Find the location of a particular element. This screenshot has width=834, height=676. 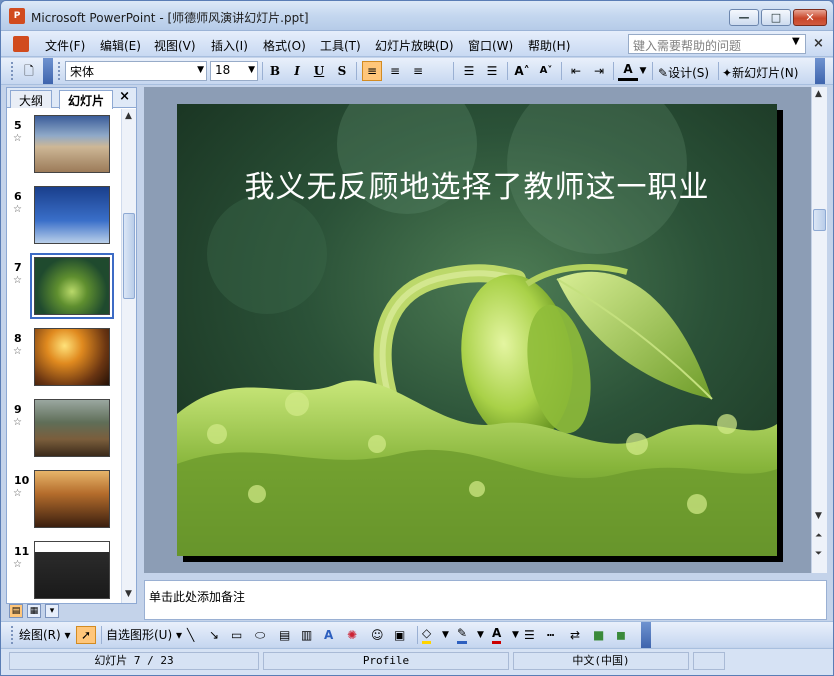

numbering-button: ☰ is located at coordinates (469, 71).